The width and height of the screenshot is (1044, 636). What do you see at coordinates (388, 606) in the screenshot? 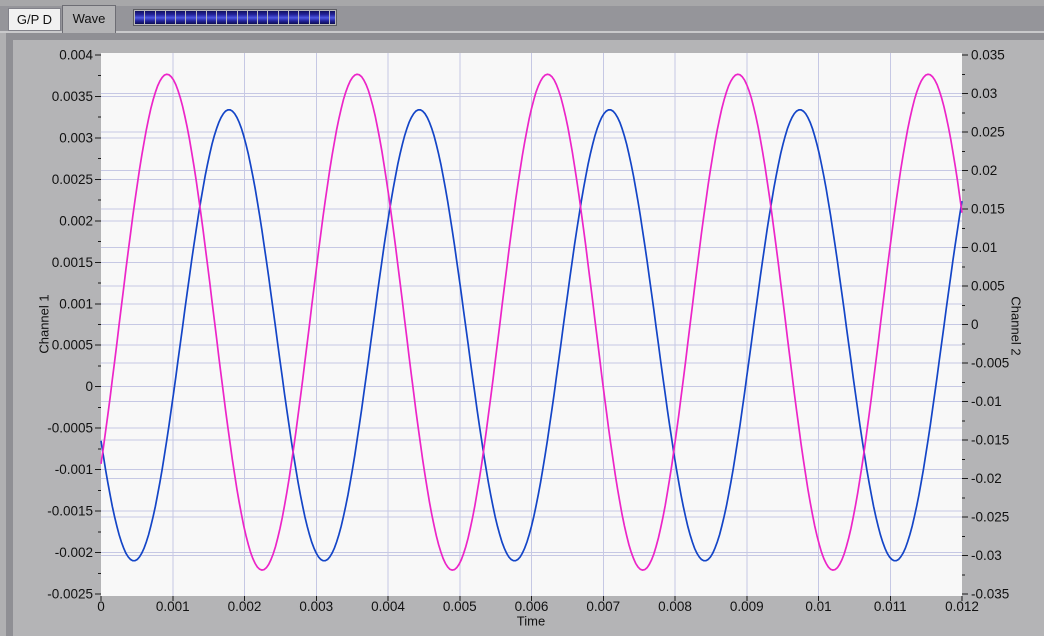
I see `x-tick-label: 0.004` at bounding box center [388, 606].